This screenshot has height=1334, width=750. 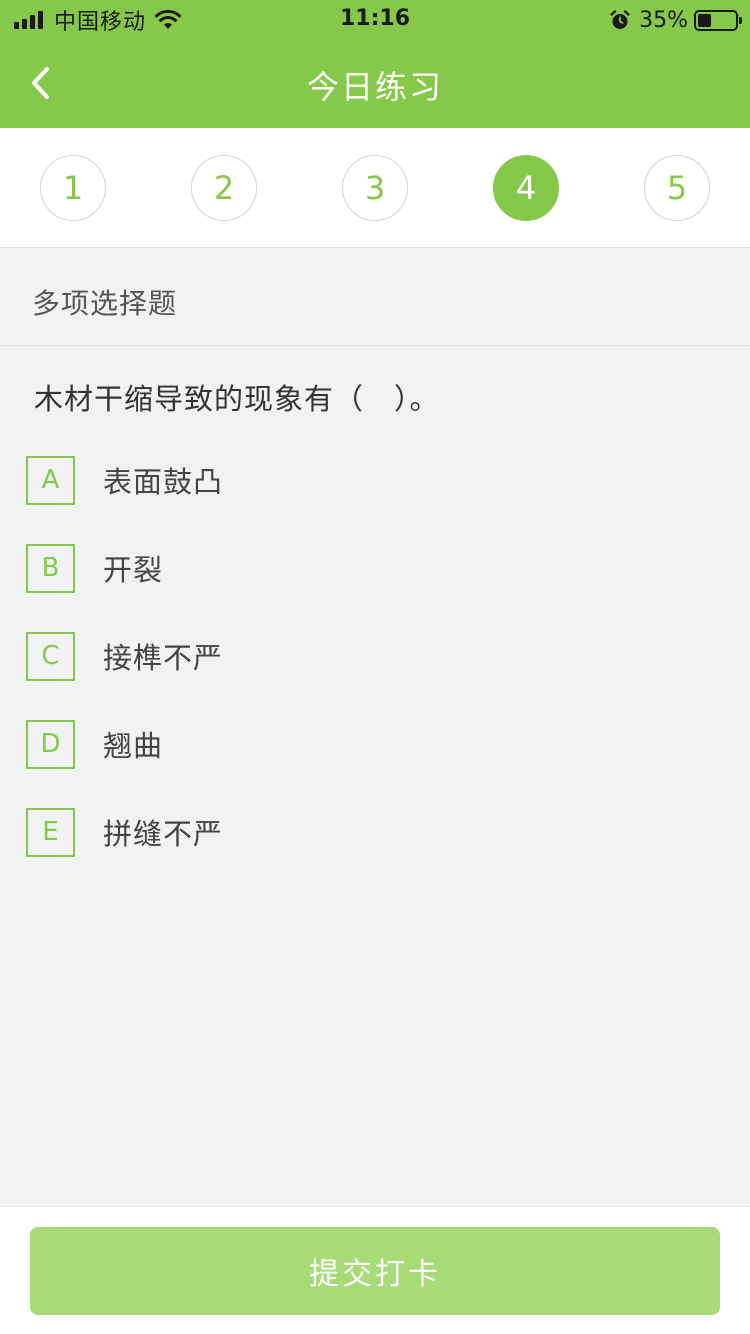 I want to click on option-text: 拼缝不严, so click(x=163, y=834).